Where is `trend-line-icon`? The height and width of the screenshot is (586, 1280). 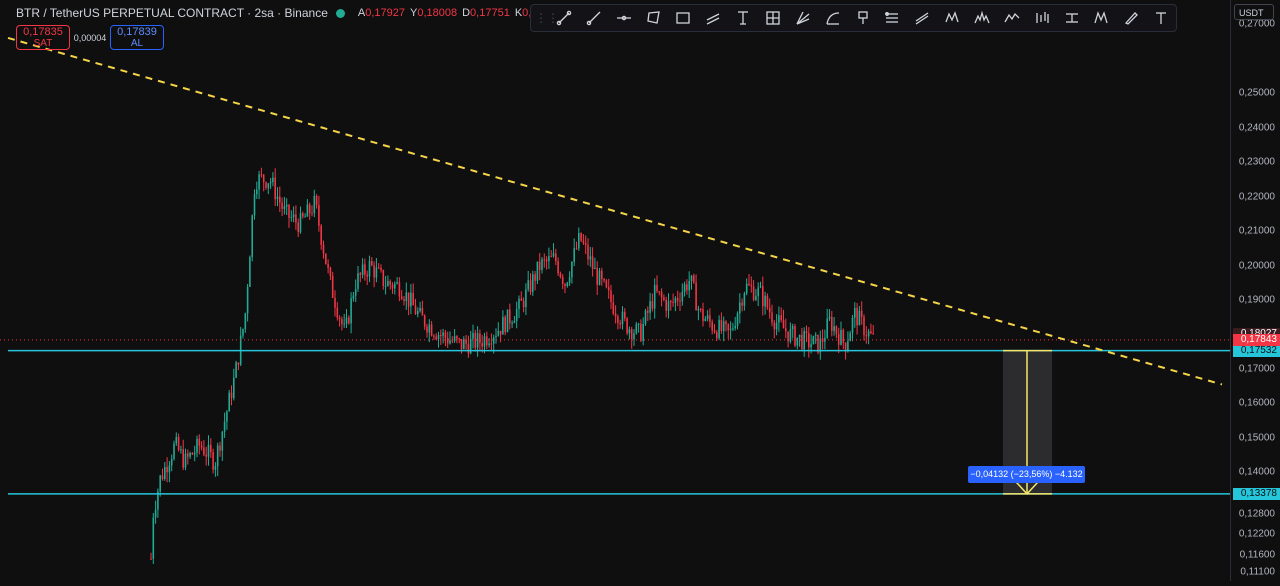 trend-line-icon is located at coordinates (564, 18).